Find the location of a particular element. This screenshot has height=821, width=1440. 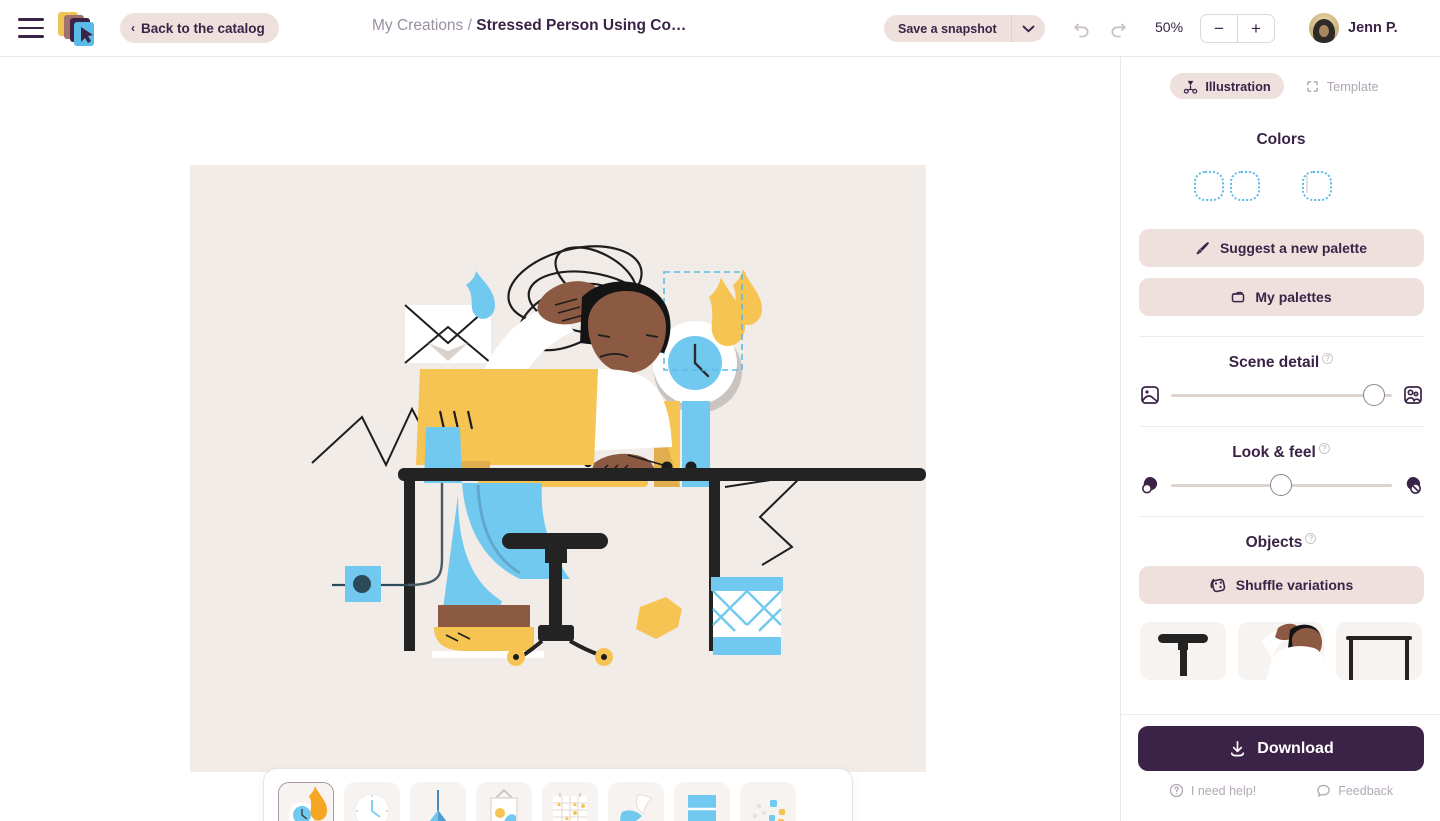

speech-bubble-icon is located at coordinates (1323, 790).